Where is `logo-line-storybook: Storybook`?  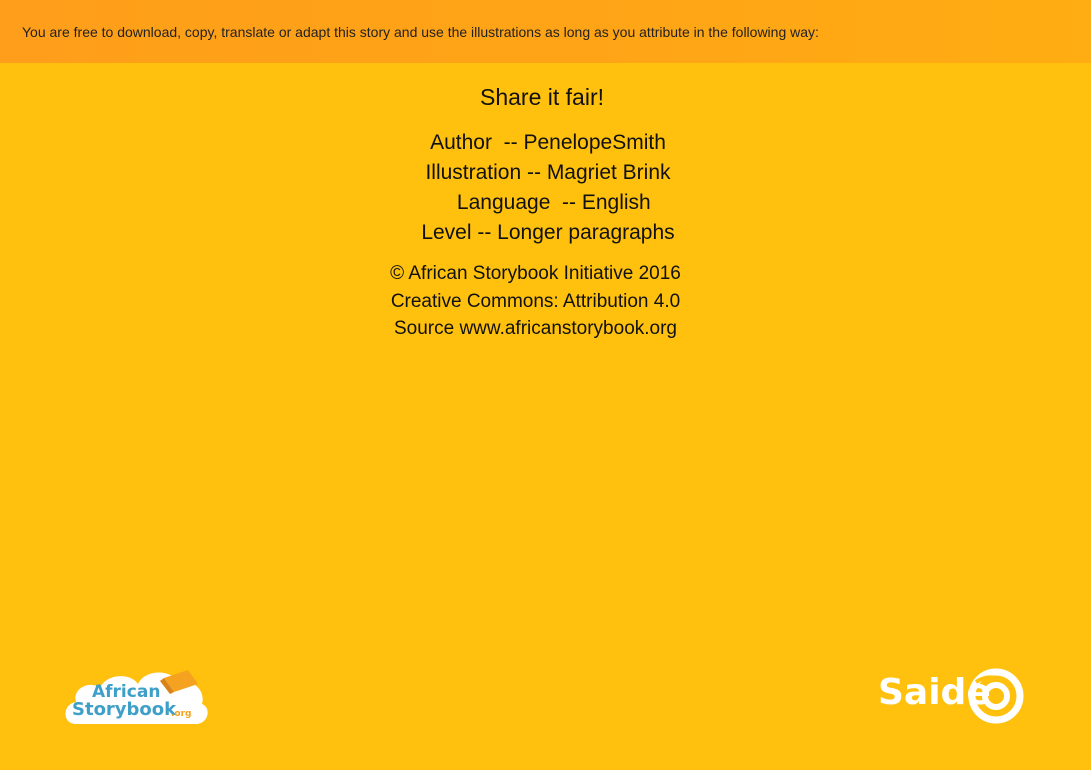 logo-line-storybook: Storybook is located at coordinates (124, 709).